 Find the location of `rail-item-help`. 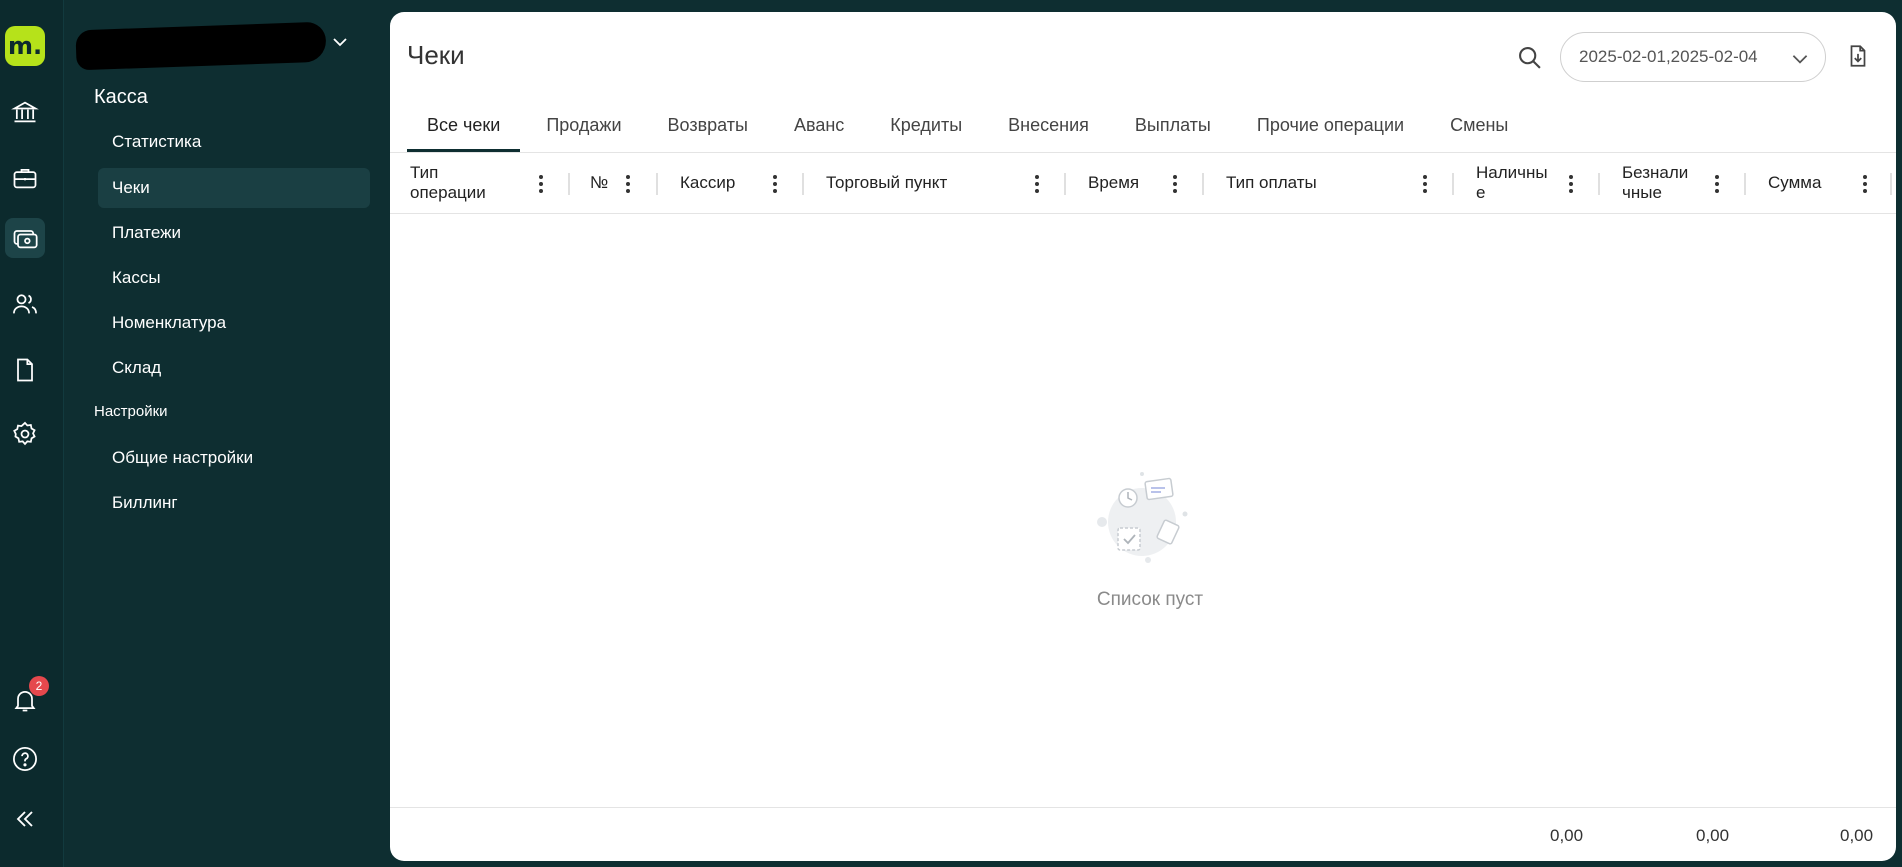

rail-item-help is located at coordinates (25, 759).